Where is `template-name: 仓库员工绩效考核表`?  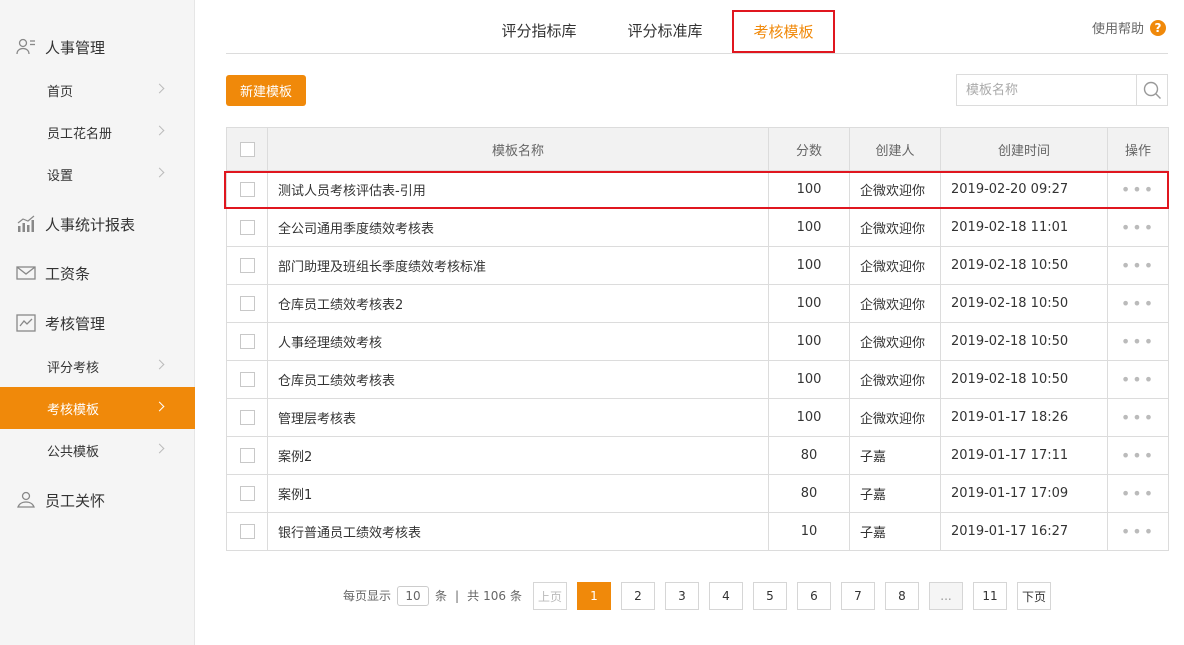
template-name: 仓库员工绩效考核表 is located at coordinates (518, 379).